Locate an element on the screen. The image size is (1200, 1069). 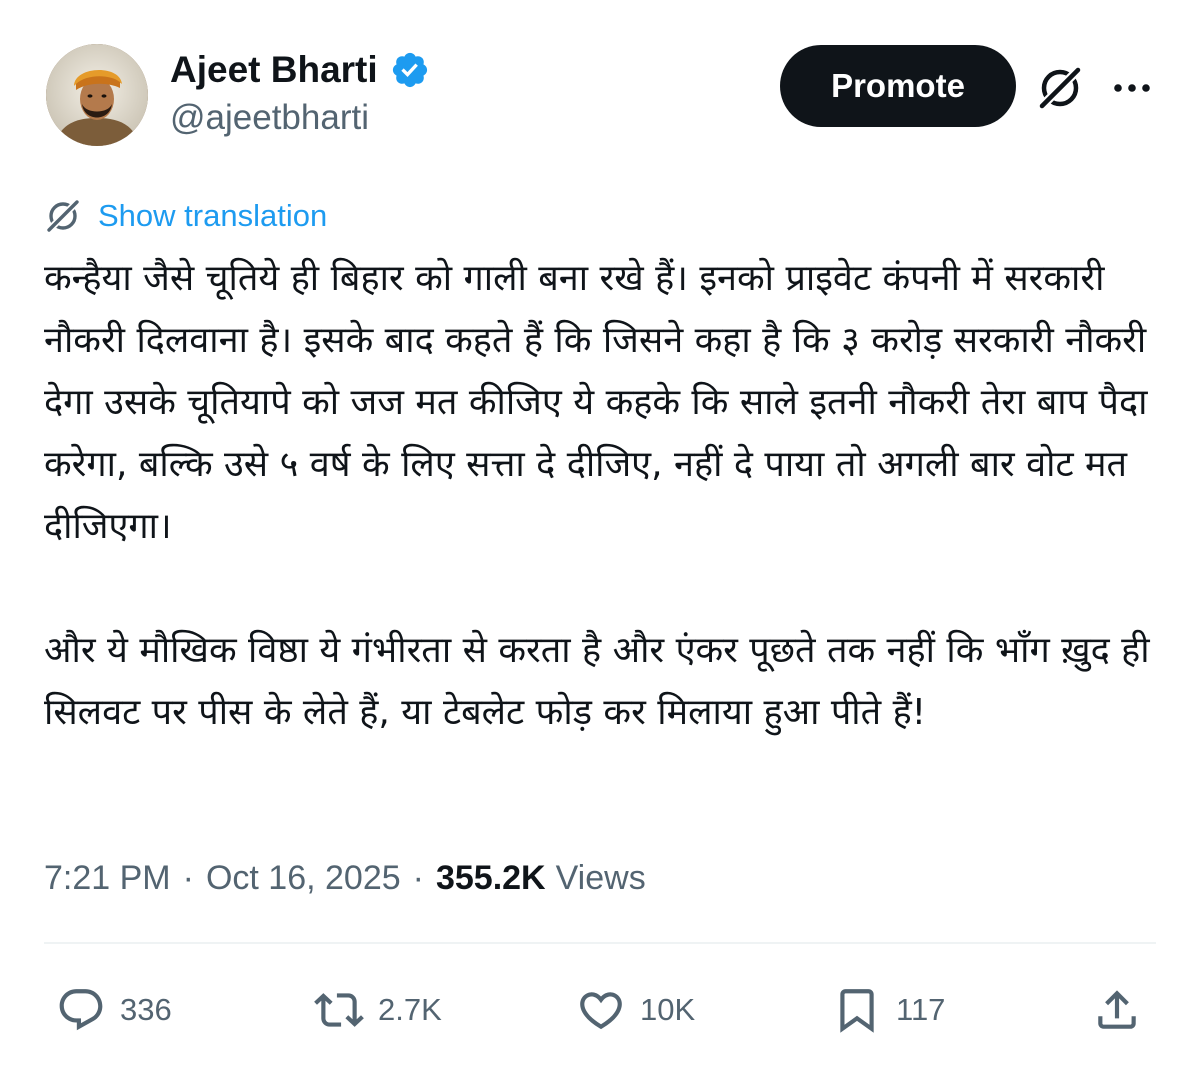
tweet-time: 7:21 PM is located at coordinates (107, 878).